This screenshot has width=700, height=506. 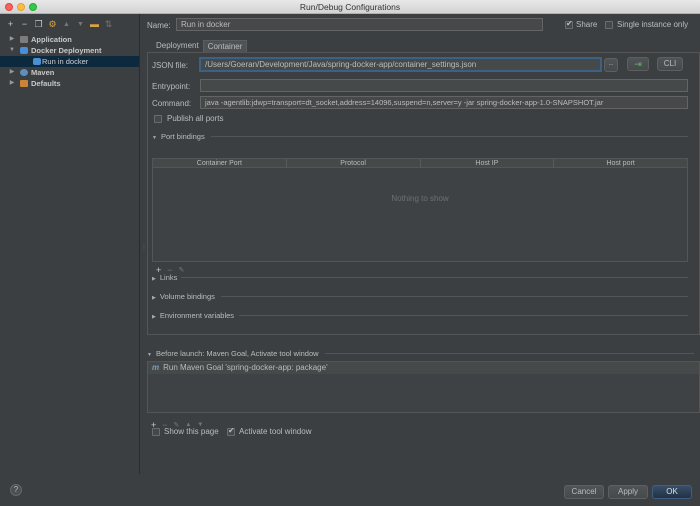 I want to click on column-header: Host IP, so click(x=488, y=163).